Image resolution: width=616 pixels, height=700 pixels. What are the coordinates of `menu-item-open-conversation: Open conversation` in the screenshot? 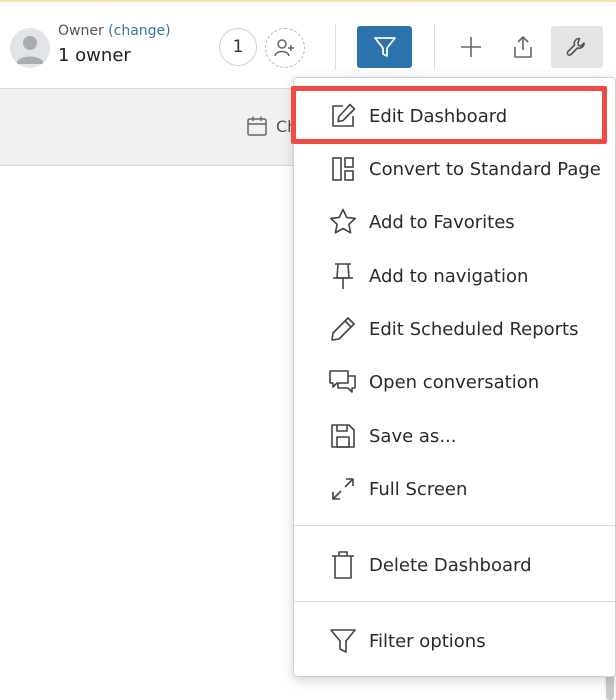 It's located at (454, 382).